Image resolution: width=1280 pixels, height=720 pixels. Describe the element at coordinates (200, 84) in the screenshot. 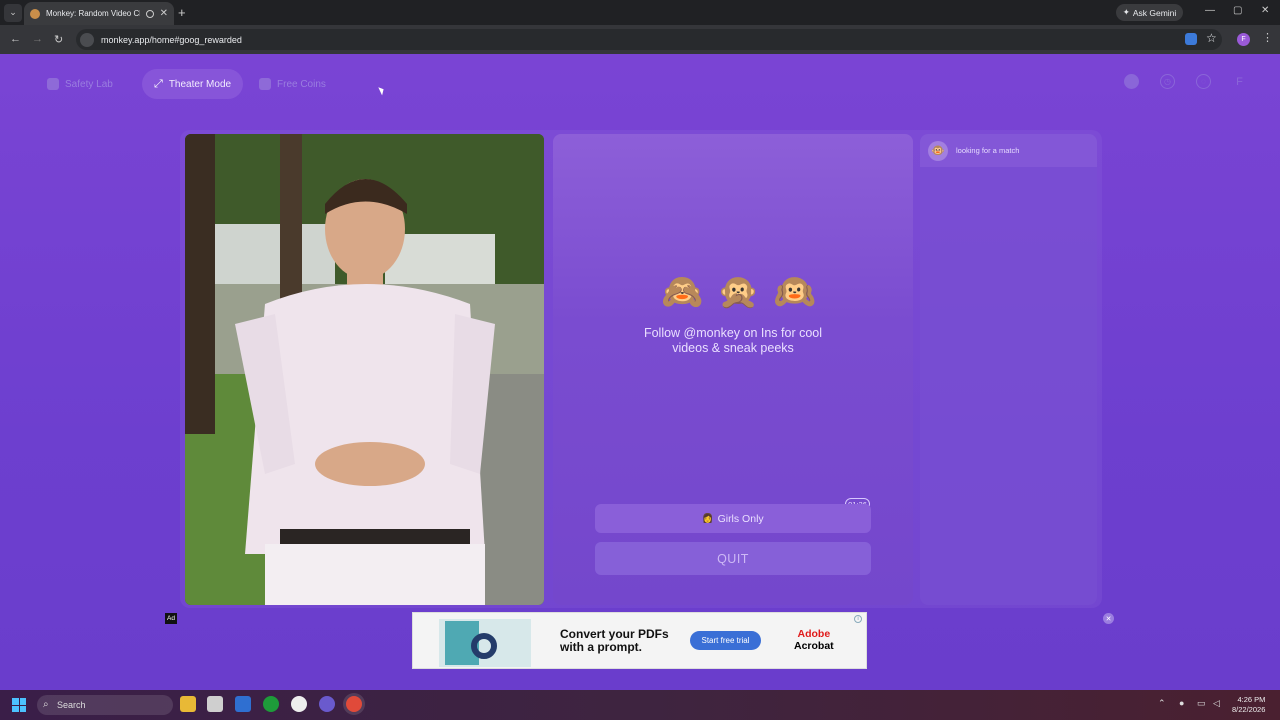

I see `theater-mode-label: Theater Mode` at that location.